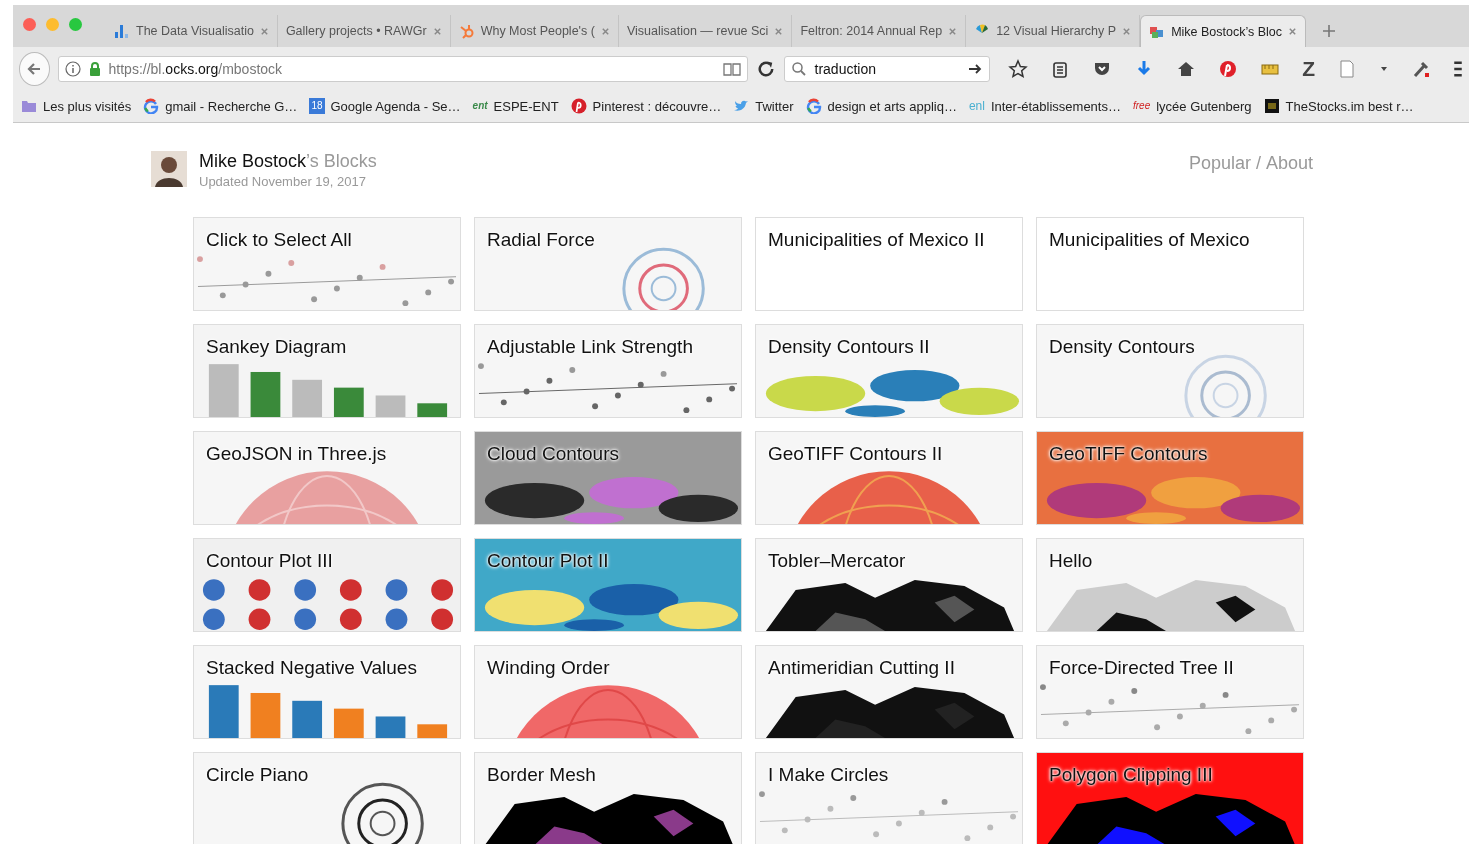  What do you see at coordinates (849, 347) in the screenshot?
I see `block-title: Density Contours II` at bounding box center [849, 347].